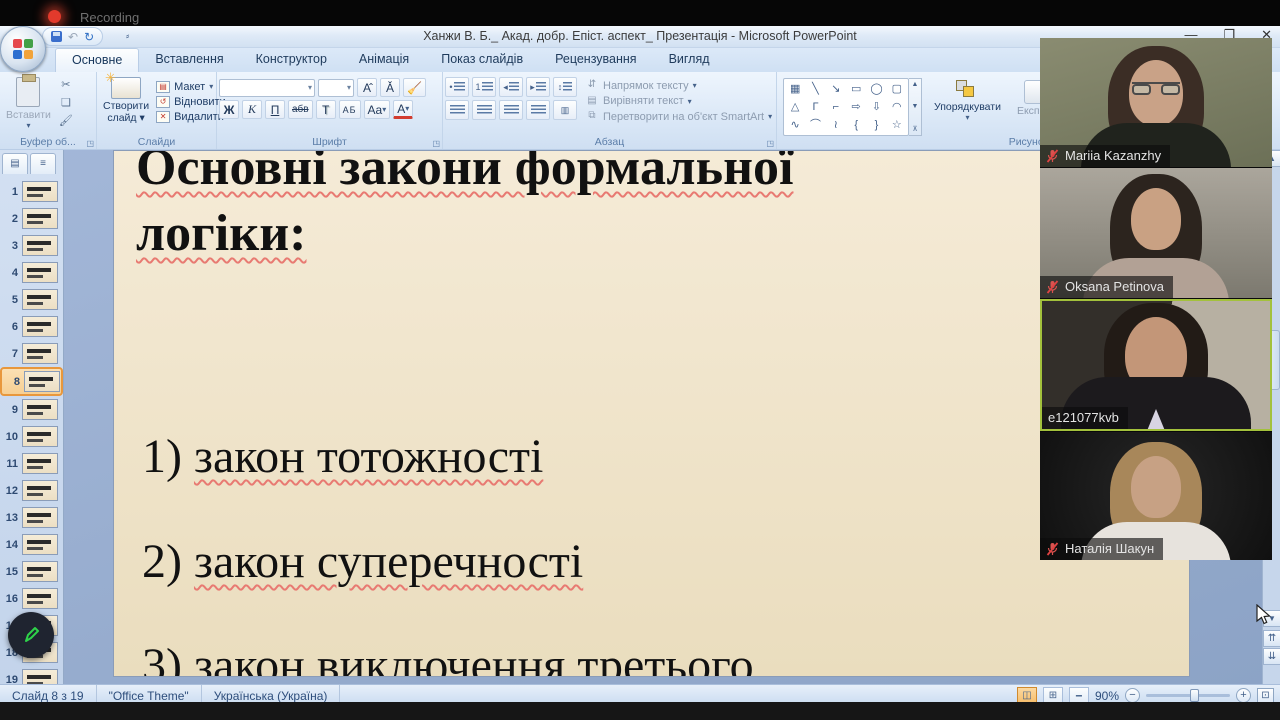 The height and width of the screenshot is (720, 1280). Describe the element at coordinates (595, 60) in the screenshot. I see `tab-review: Рецензування` at that location.